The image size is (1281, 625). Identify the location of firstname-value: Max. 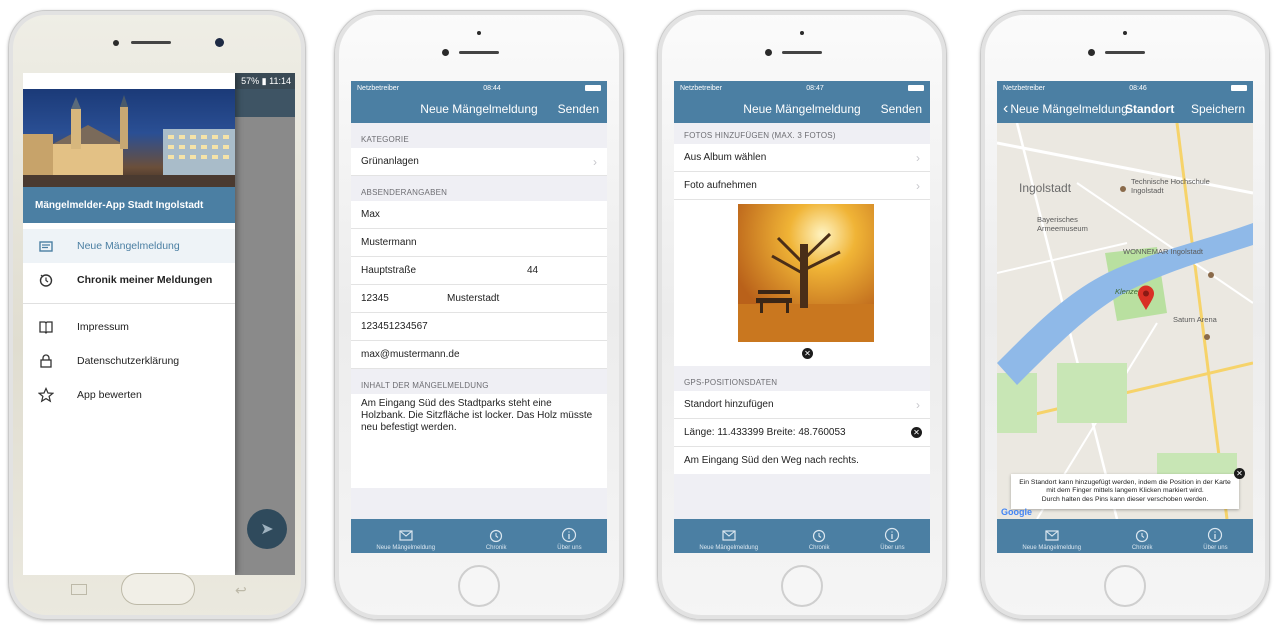
(370, 214).